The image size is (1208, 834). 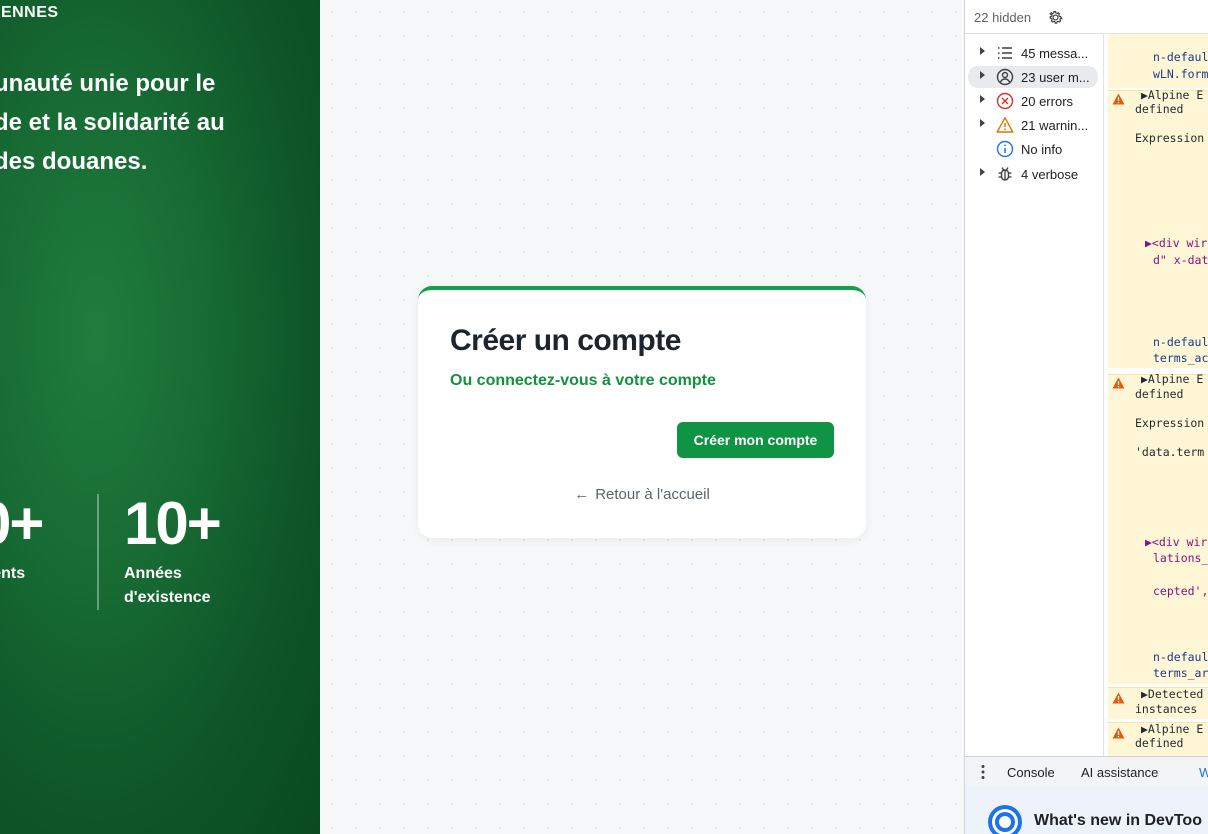 What do you see at coordinates (1005, 819) in the screenshot?
I see `devtools-logo-icon` at bounding box center [1005, 819].